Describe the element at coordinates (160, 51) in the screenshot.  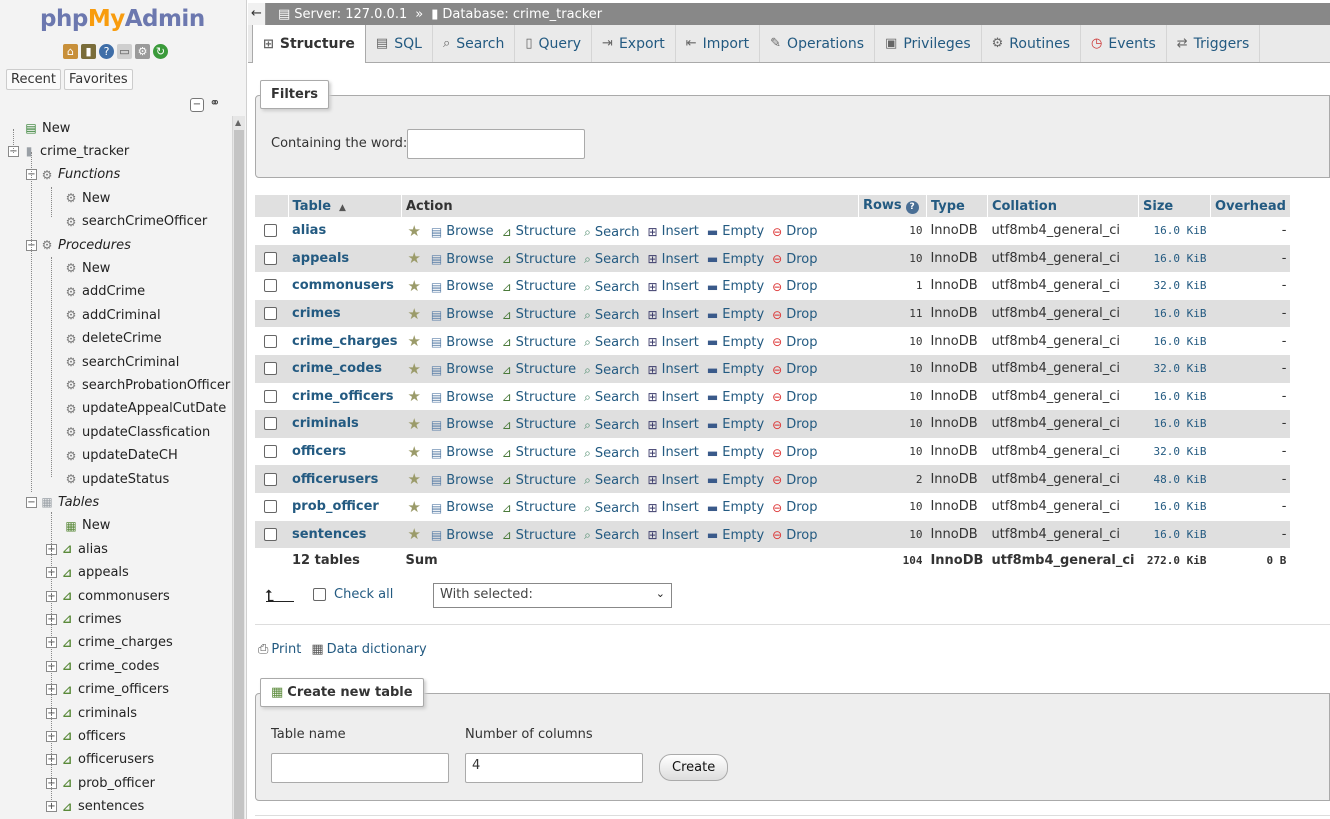
I see `reload-icon: ↻` at that location.